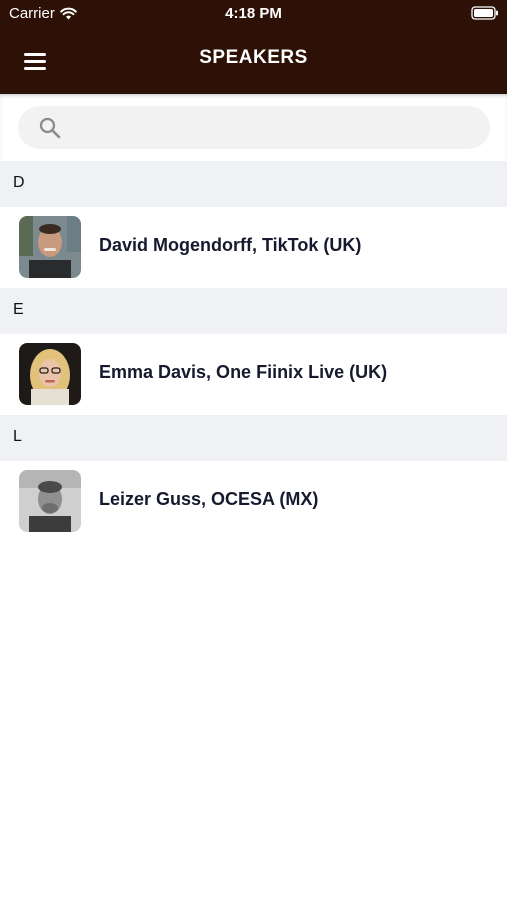 This screenshot has height=900, width=507. Describe the element at coordinates (253, 184) in the screenshot. I see `section-header-d: D` at that location.